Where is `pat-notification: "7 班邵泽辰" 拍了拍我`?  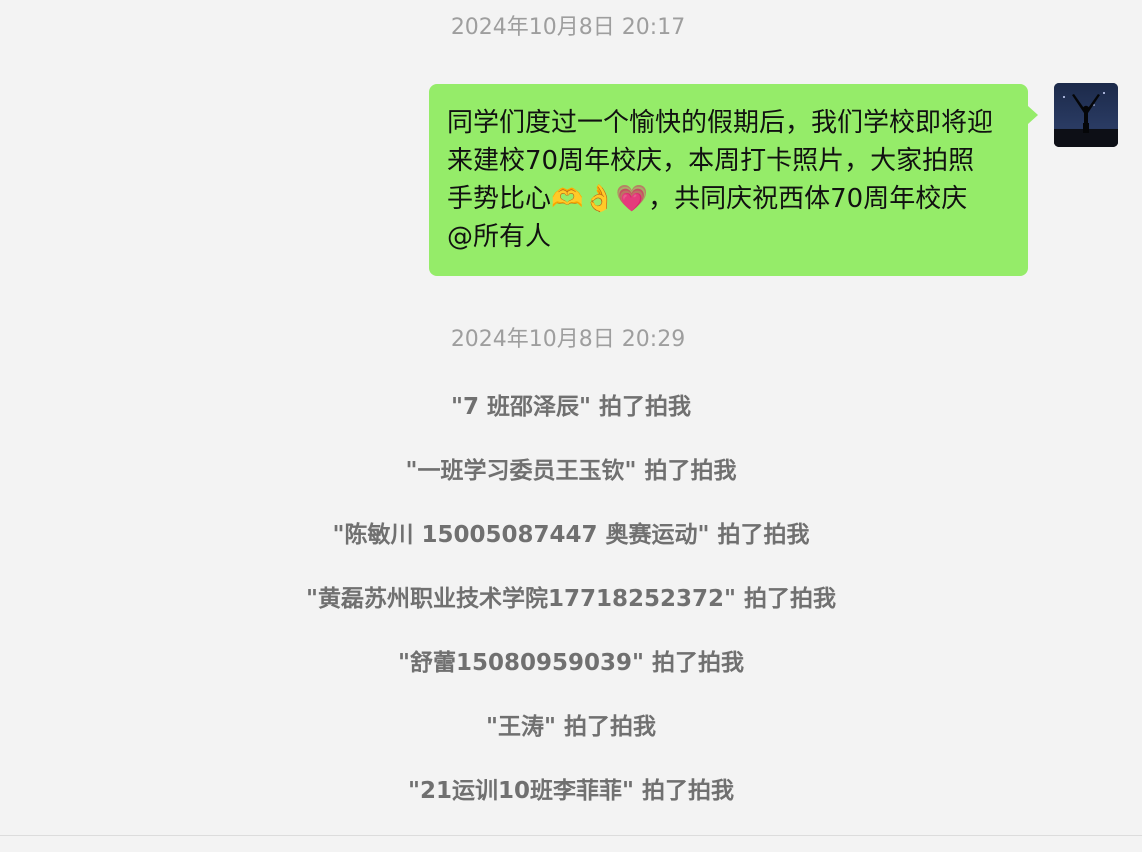
pat-notification: "7 班邵泽辰" 拍了拍我 is located at coordinates (571, 419).